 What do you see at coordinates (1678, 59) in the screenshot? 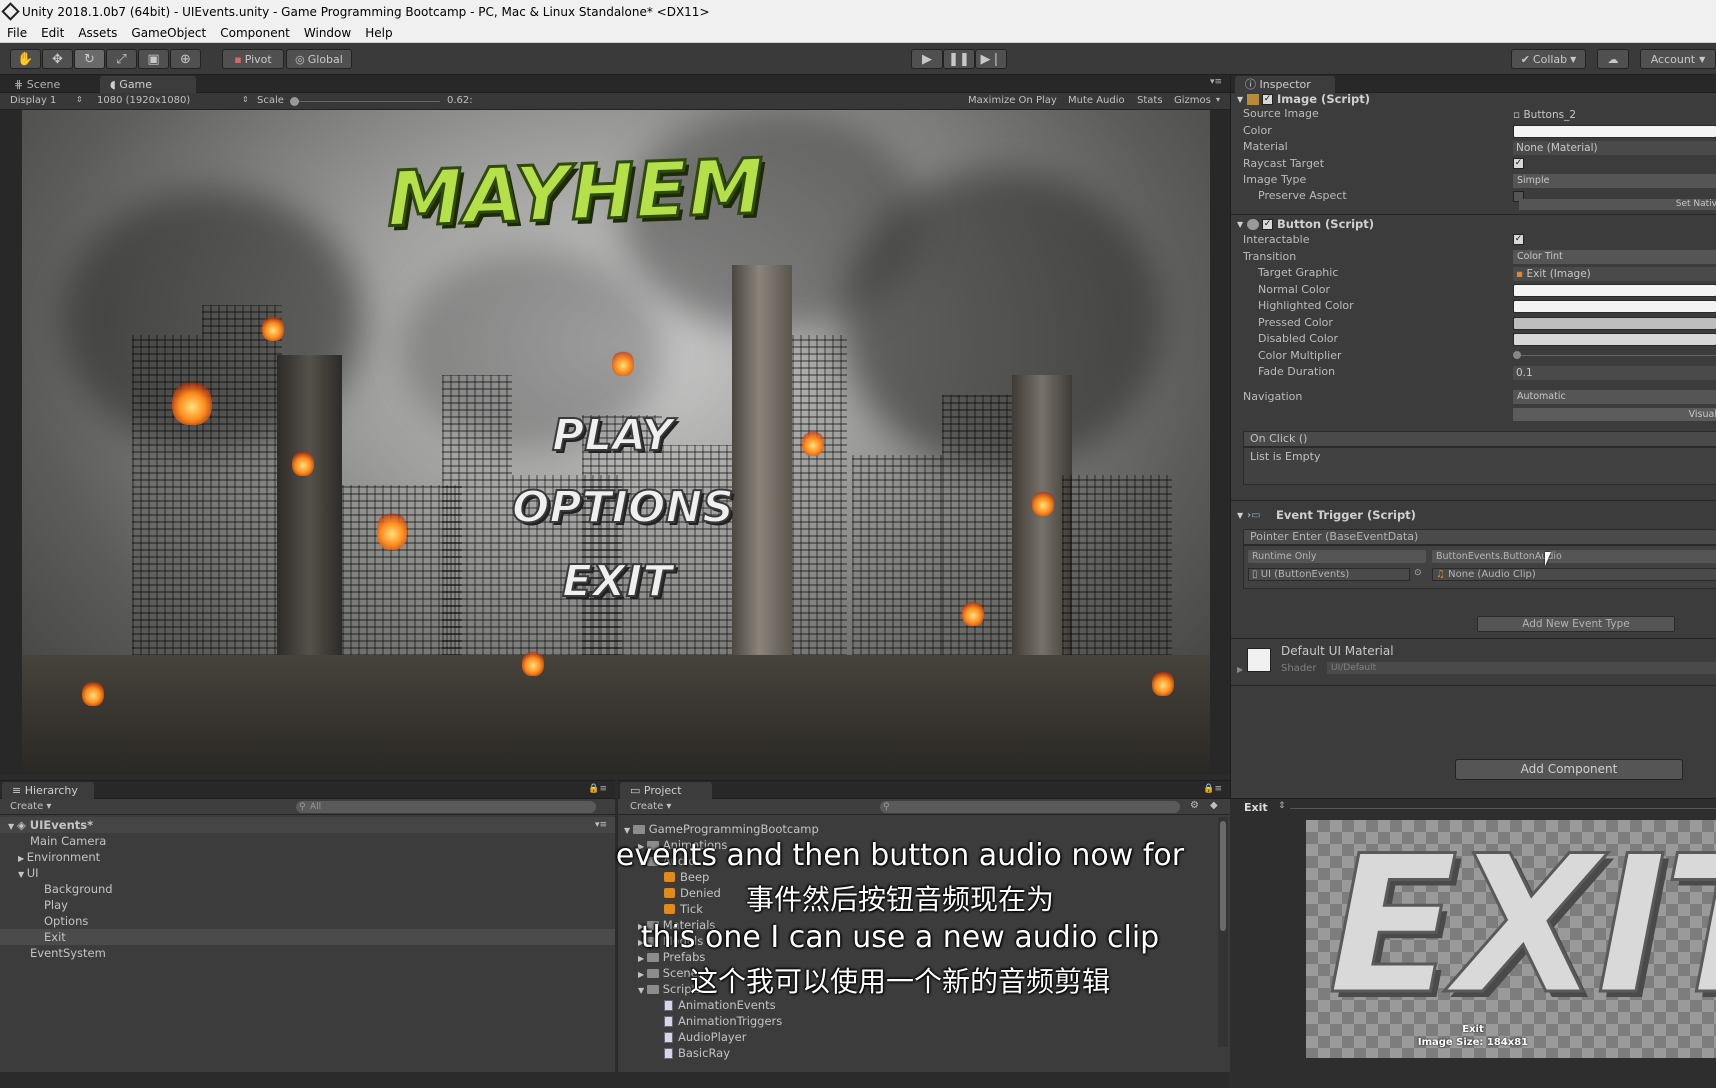
I see `account-button: Account ▼` at bounding box center [1678, 59].